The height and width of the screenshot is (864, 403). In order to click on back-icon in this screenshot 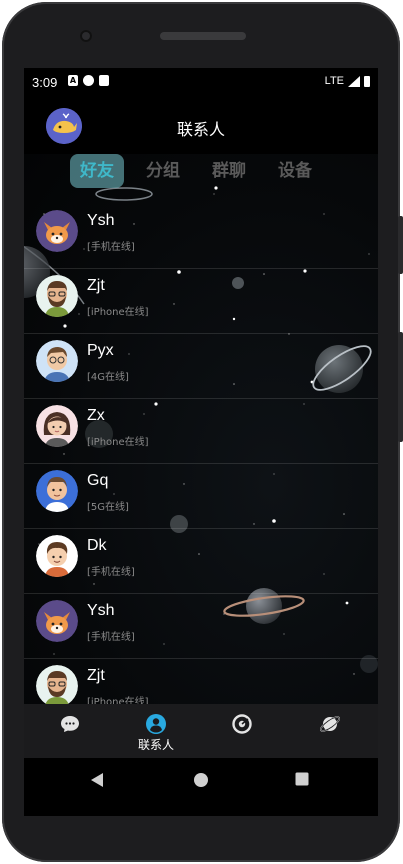, I will do `click(97, 780)`.